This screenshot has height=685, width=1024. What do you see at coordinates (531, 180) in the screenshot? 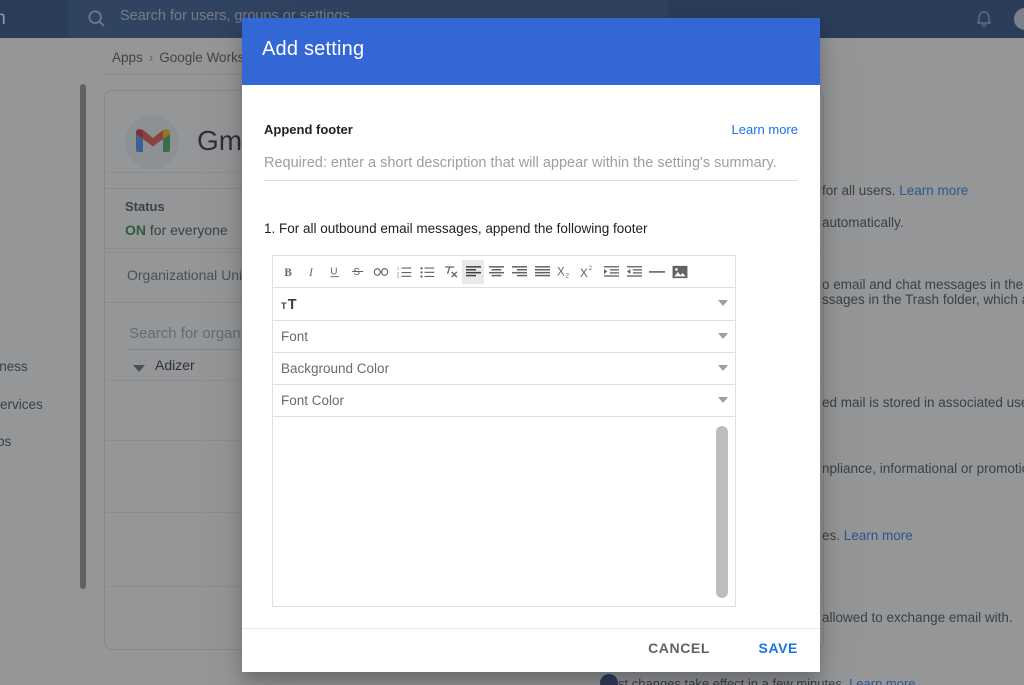
I see `description-underline` at bounding box center [531, 180].